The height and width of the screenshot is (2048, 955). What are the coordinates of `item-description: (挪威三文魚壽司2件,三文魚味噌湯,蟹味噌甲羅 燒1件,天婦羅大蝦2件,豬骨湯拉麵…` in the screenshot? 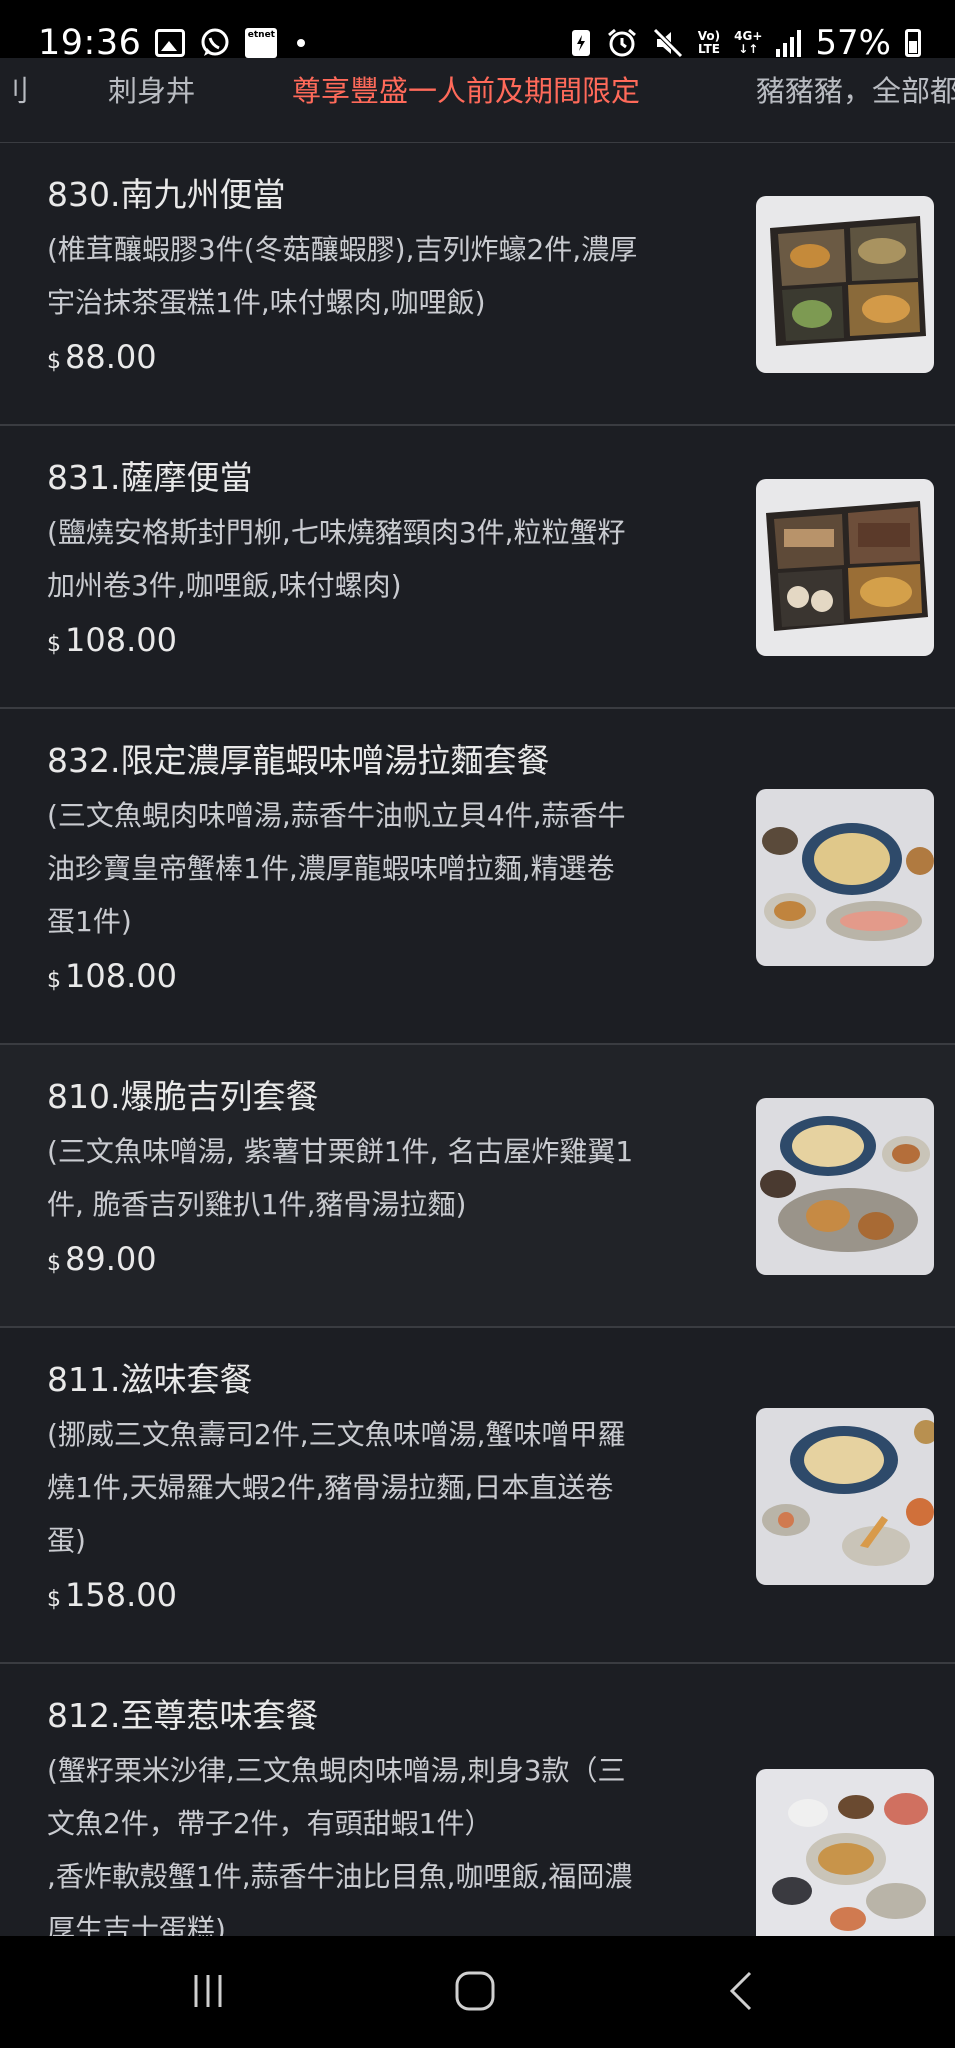 It's located at (336, 1487).